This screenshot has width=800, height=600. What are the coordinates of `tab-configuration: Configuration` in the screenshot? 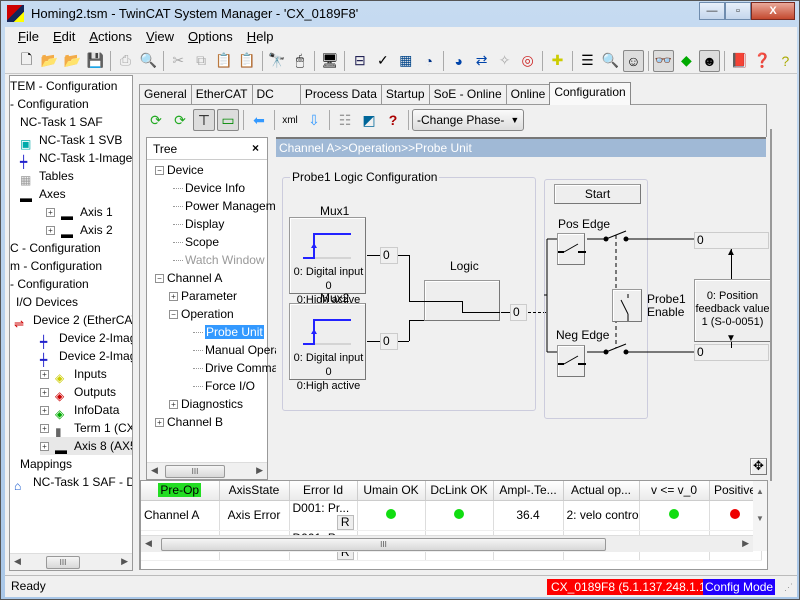 It's located at (590, 93).